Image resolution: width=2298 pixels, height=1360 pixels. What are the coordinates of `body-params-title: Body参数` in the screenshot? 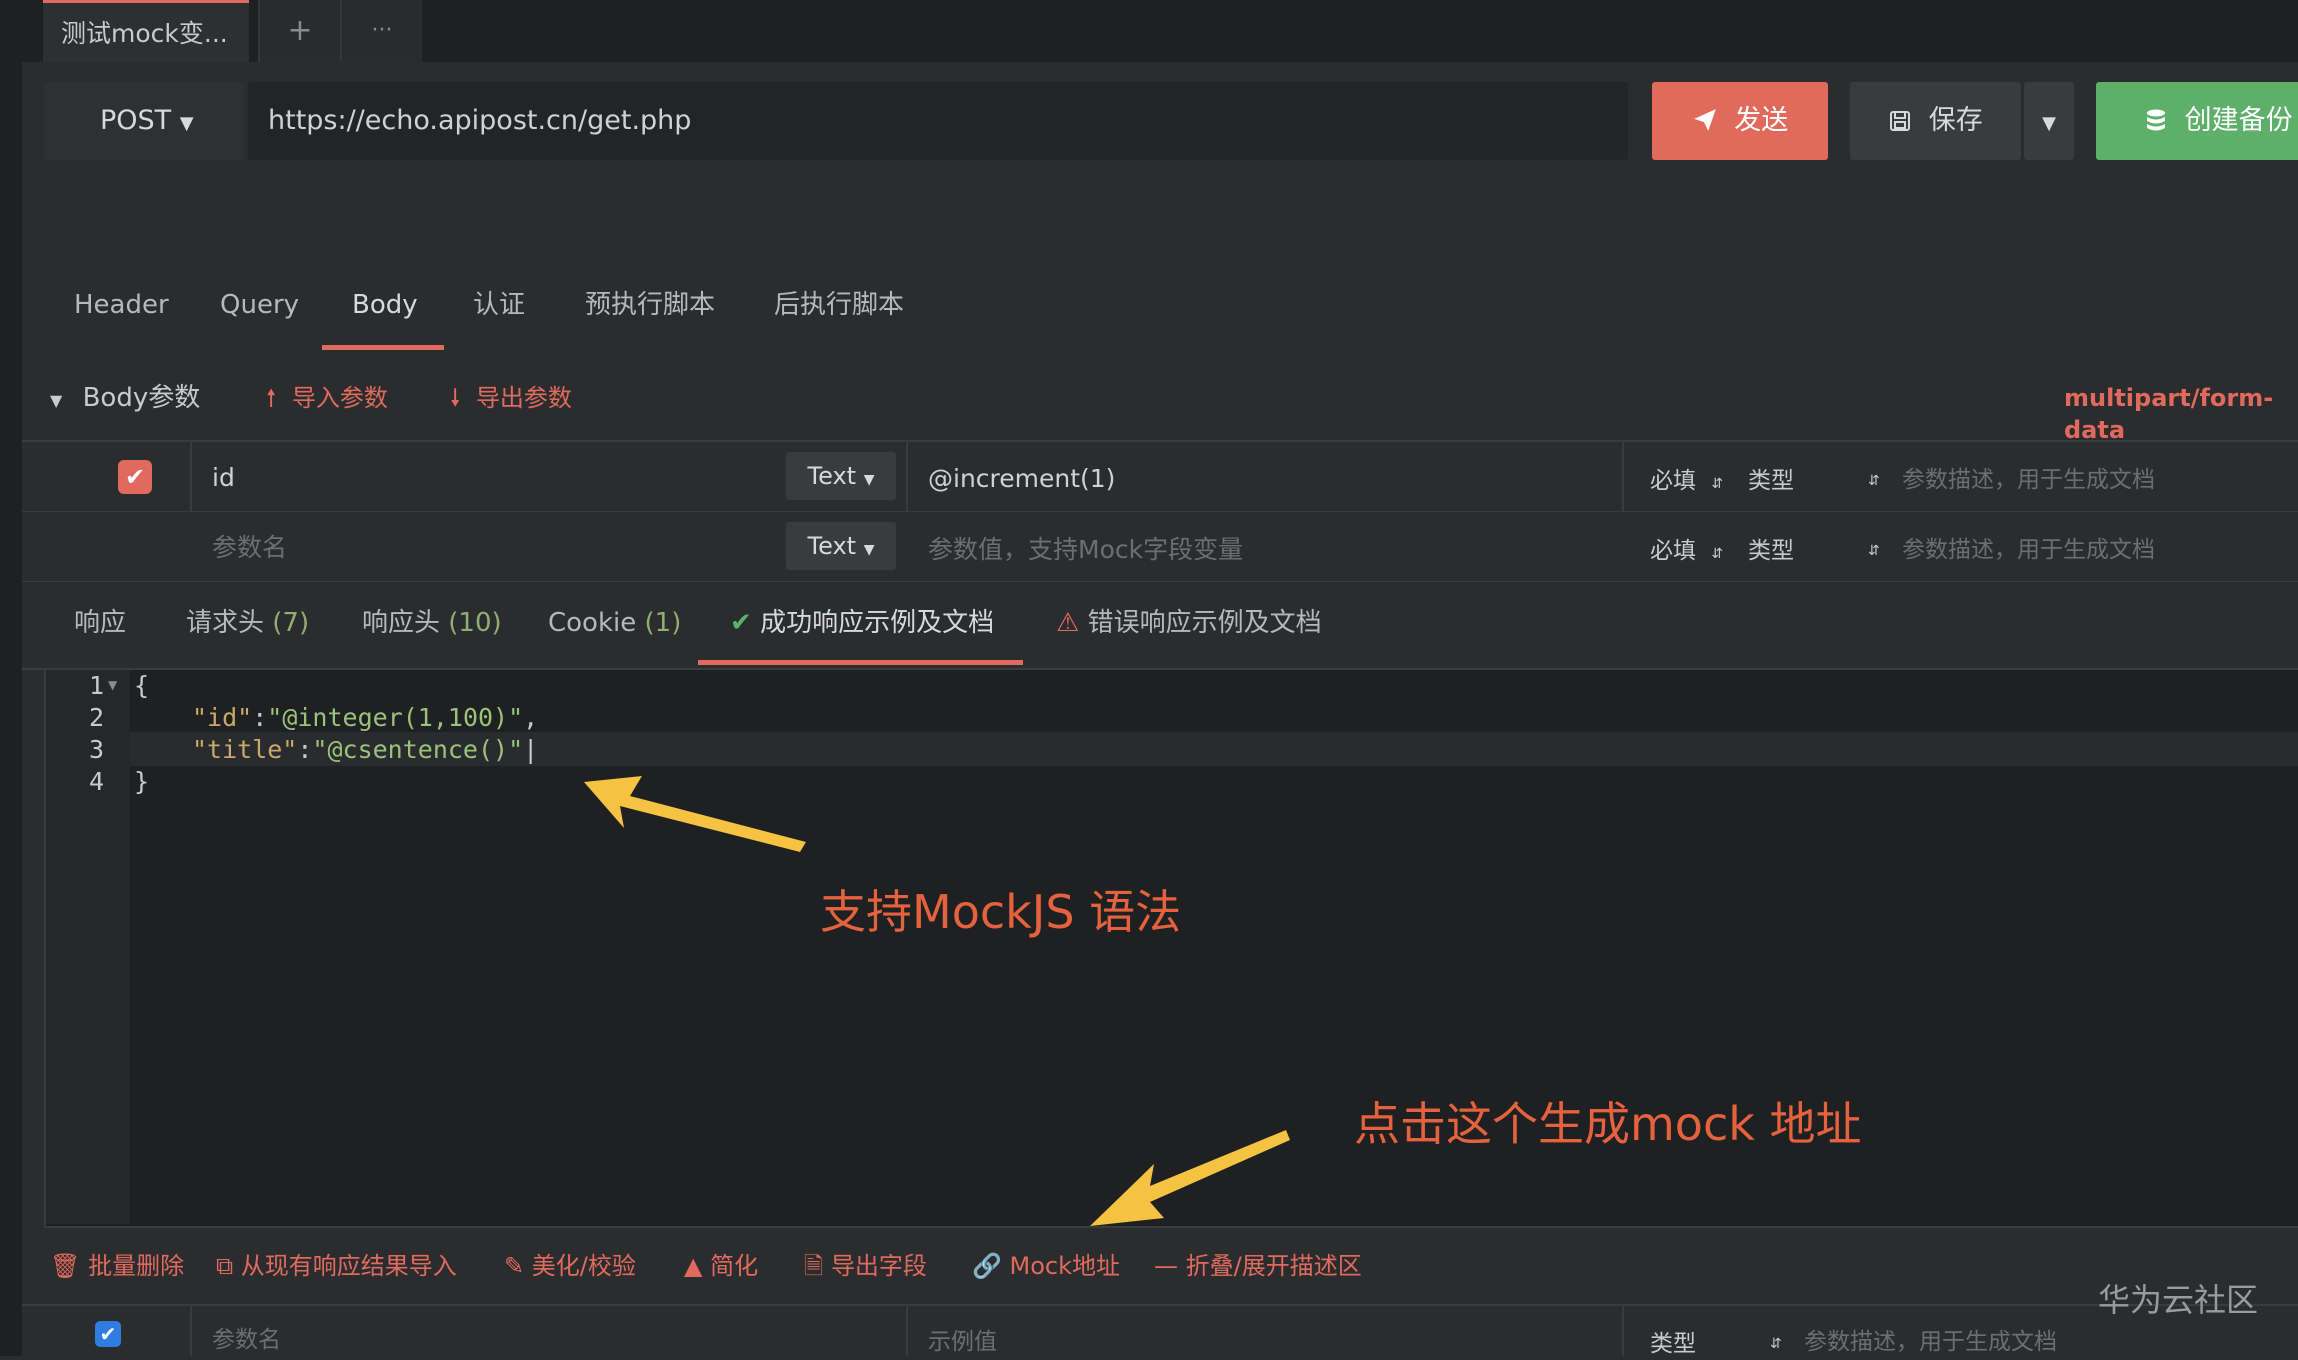 It's located at (141, 398).